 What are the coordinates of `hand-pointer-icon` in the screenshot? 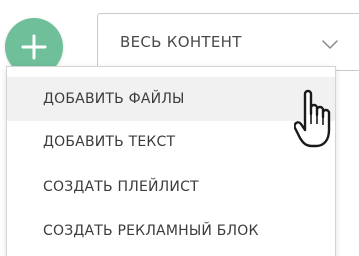 It's located at (312, 118).